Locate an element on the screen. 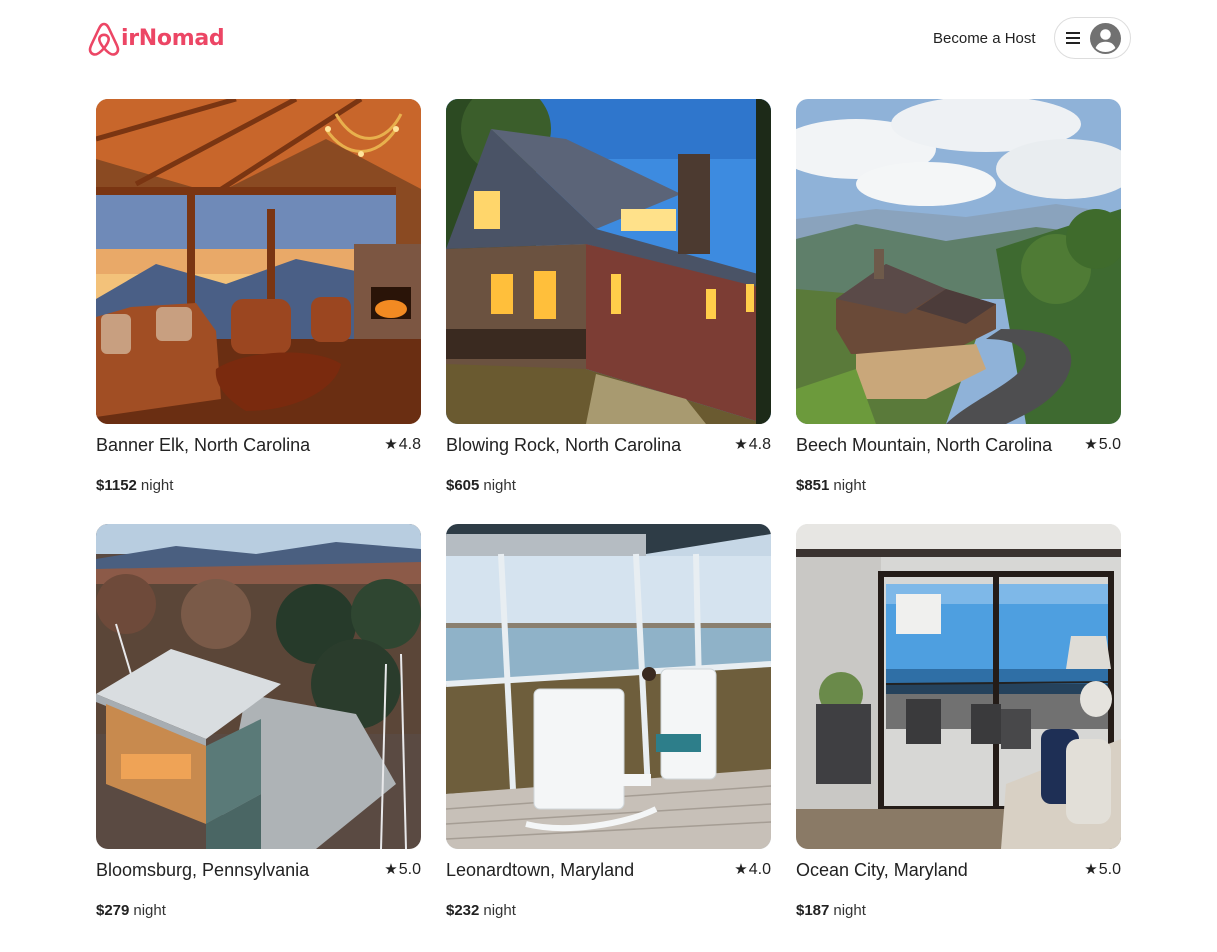 Image resolution: width=1217 pixels, height=952 pixels. brand-name: irNomad is located at coordinates (173, 38).